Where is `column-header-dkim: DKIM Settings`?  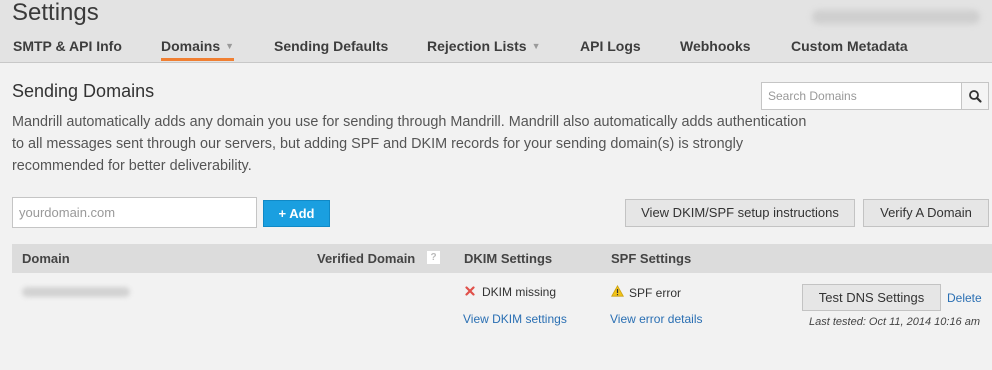 column-header-dkim: DKIM Settings is located at coordinates (508, 258).